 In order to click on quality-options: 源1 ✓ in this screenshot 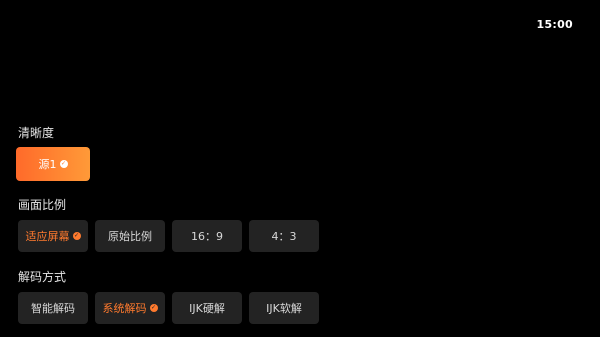, I will do `click(53, 164)`.